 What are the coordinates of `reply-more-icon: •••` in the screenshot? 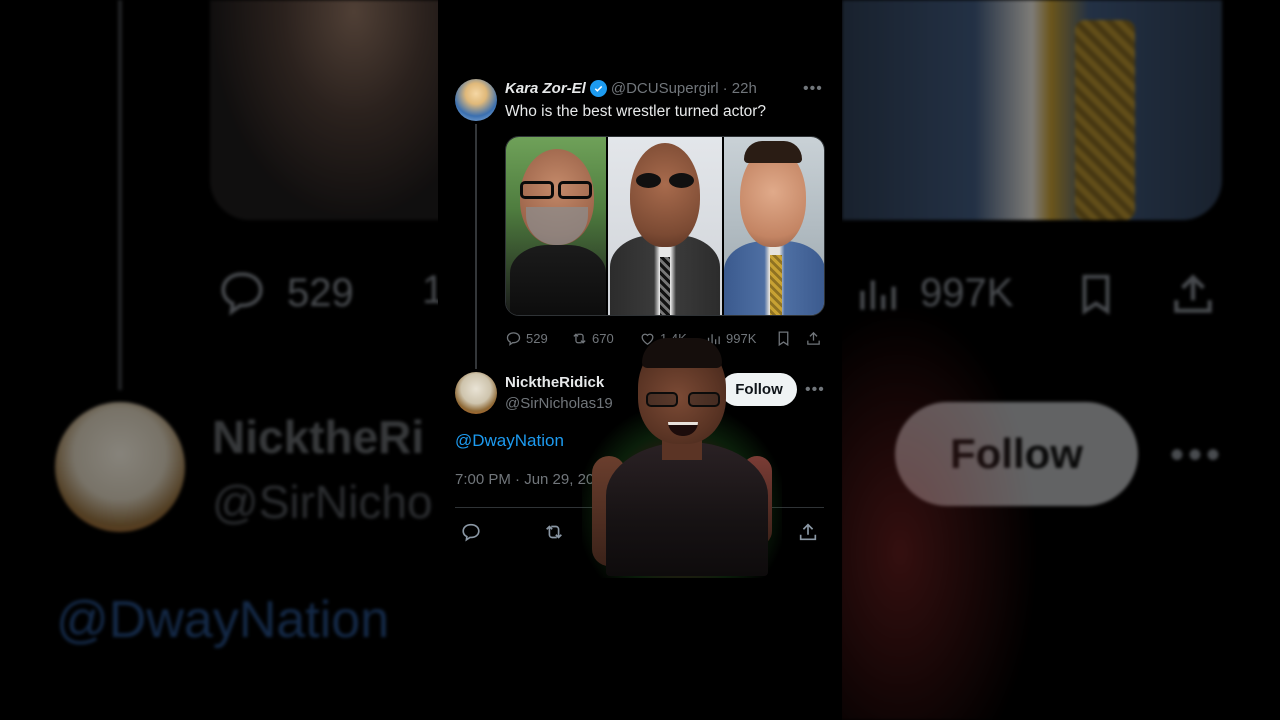 It's located at (815, 390).